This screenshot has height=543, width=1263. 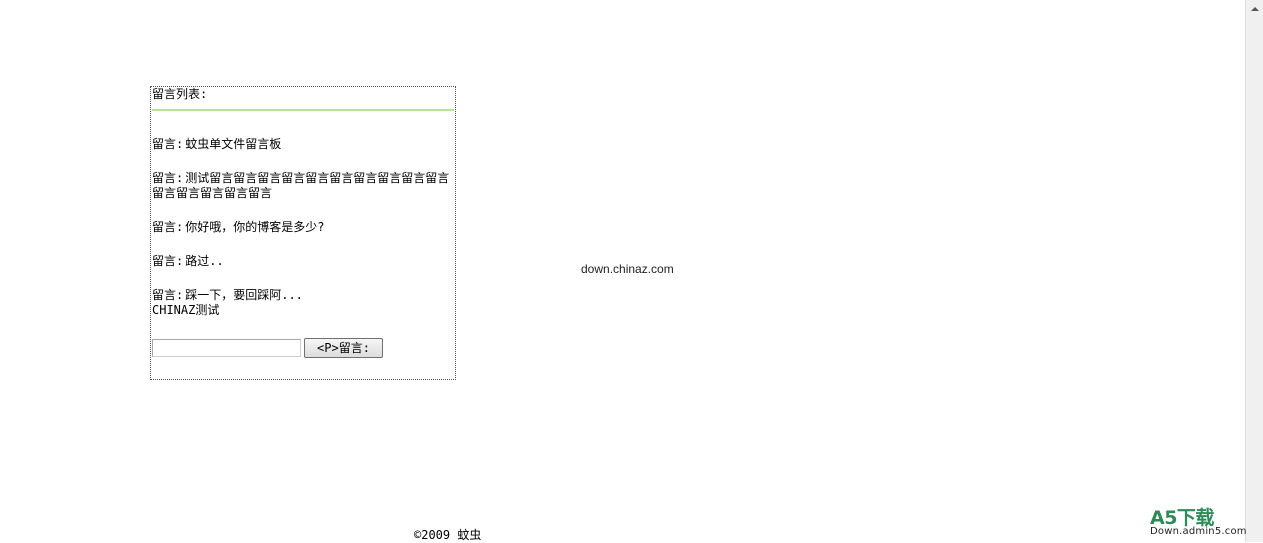 I want to click on message-item: 留言: 你好哦，你的博客是多少?, so click(x=303, y=227).